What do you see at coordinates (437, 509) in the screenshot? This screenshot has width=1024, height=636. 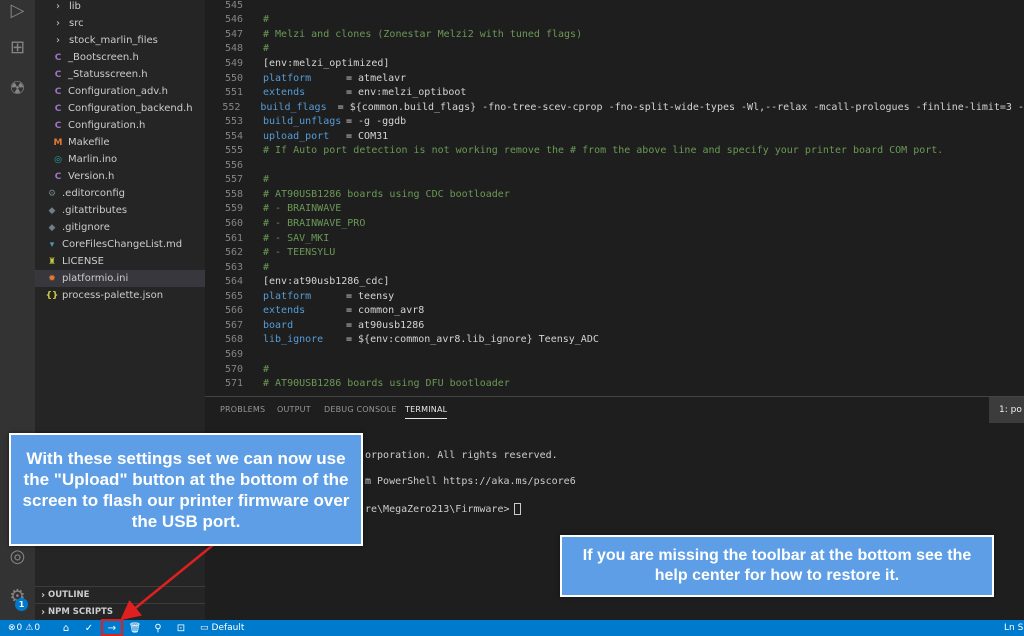 I see `terminal-prompt-text: re\MegaZero213\Firmware>` at bounding box center [437, 509].